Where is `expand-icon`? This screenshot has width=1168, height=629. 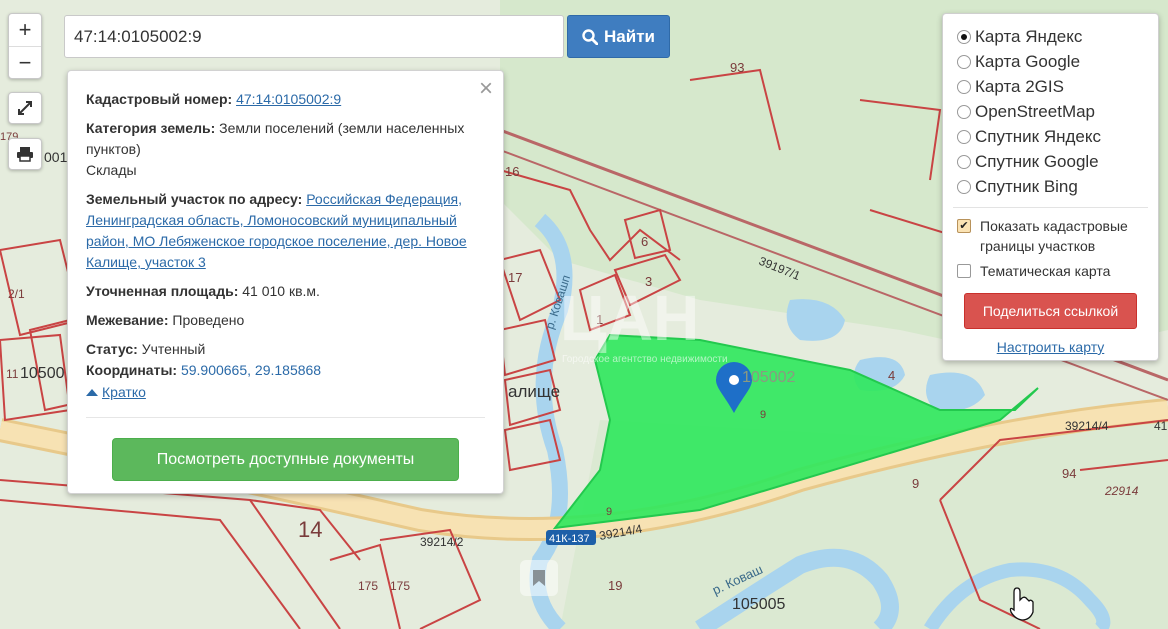 expand-icon is located at coordinates (25, 108).